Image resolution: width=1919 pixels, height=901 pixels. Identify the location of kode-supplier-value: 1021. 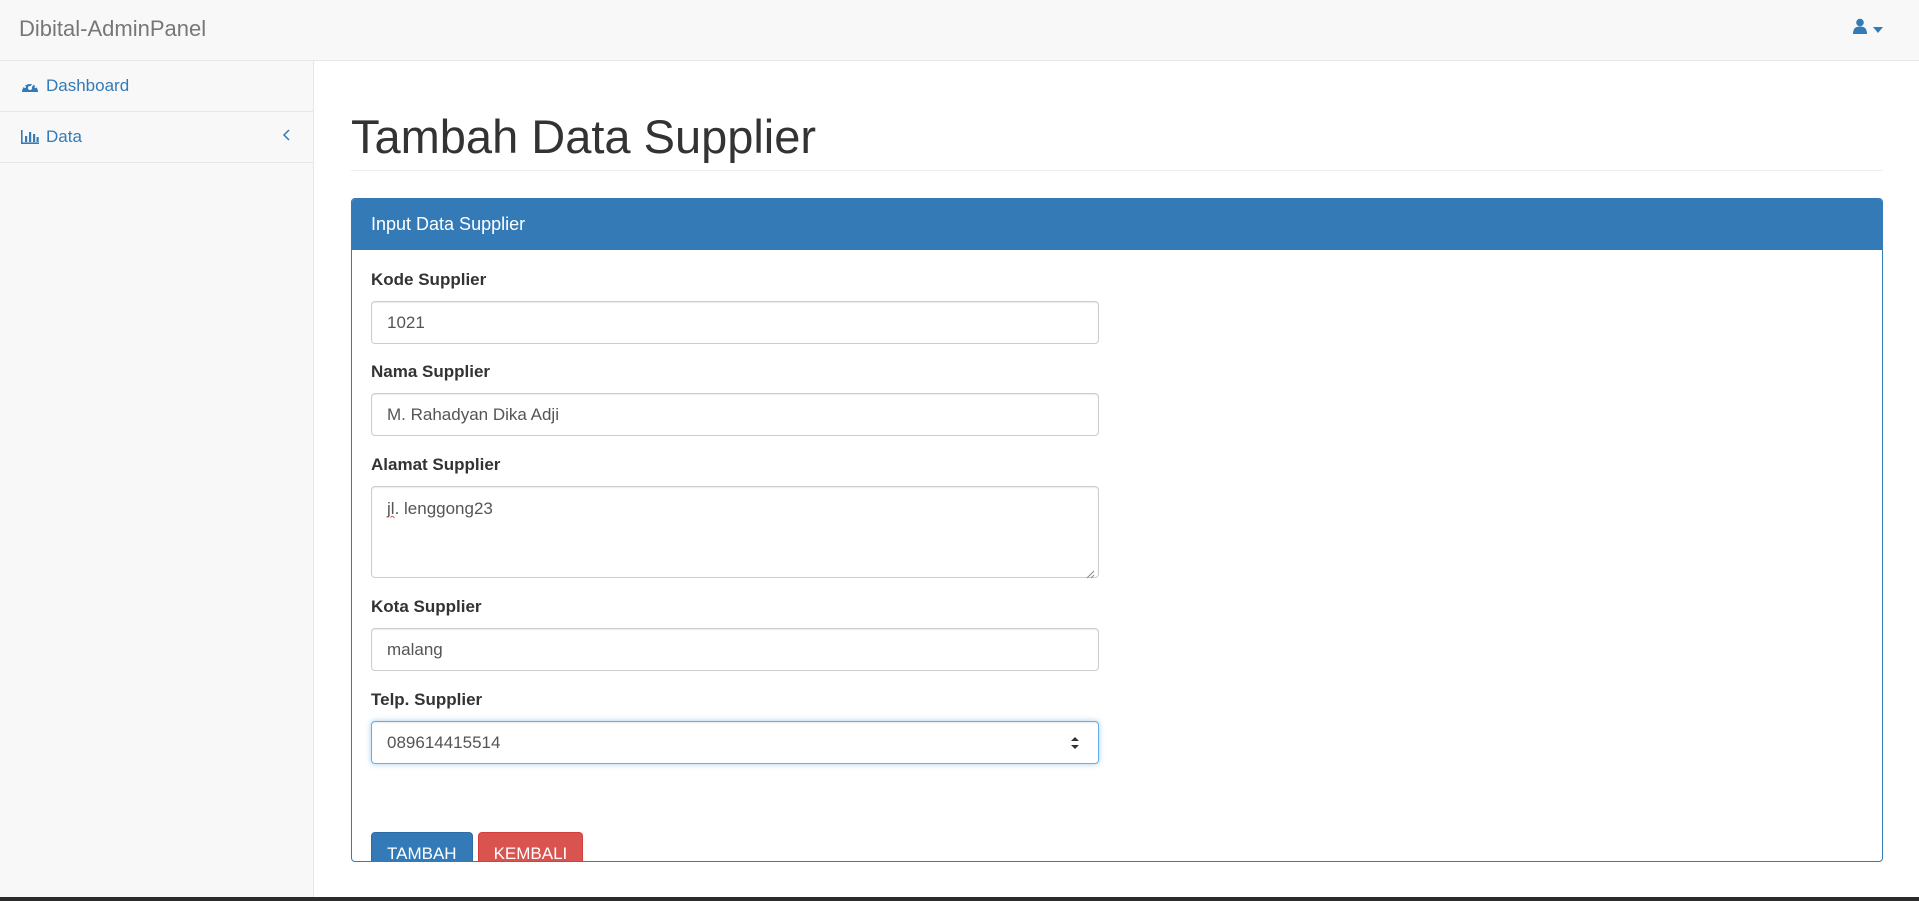
(406, 322).